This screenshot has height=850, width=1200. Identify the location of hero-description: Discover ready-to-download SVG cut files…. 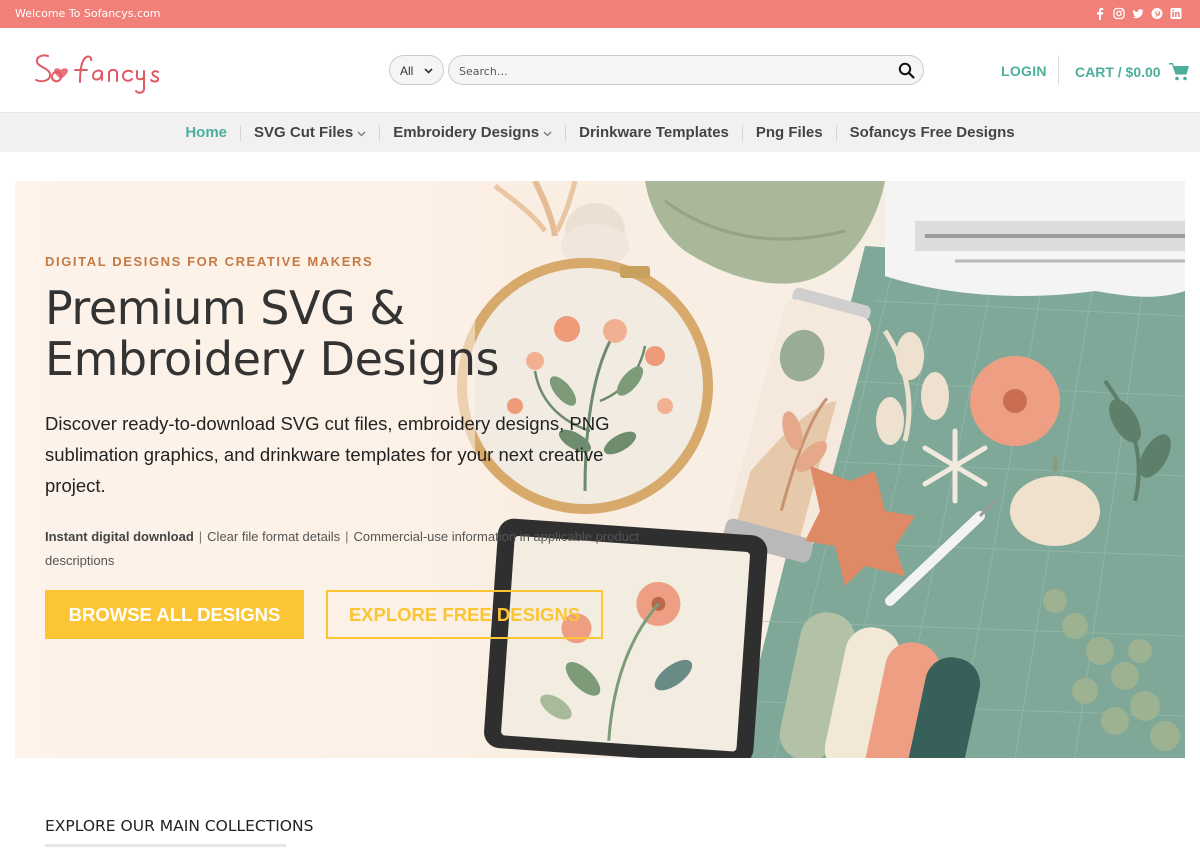
(327, 454).